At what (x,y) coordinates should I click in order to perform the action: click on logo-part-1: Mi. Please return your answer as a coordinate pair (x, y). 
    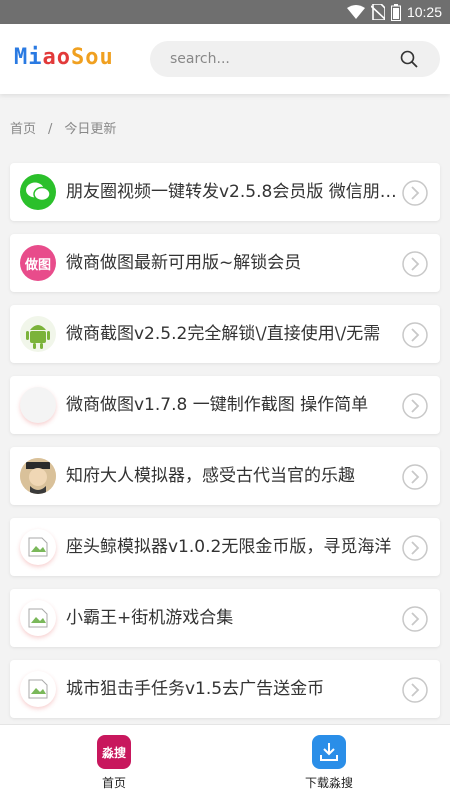
    Looking at the image, I should click on (28, 57).